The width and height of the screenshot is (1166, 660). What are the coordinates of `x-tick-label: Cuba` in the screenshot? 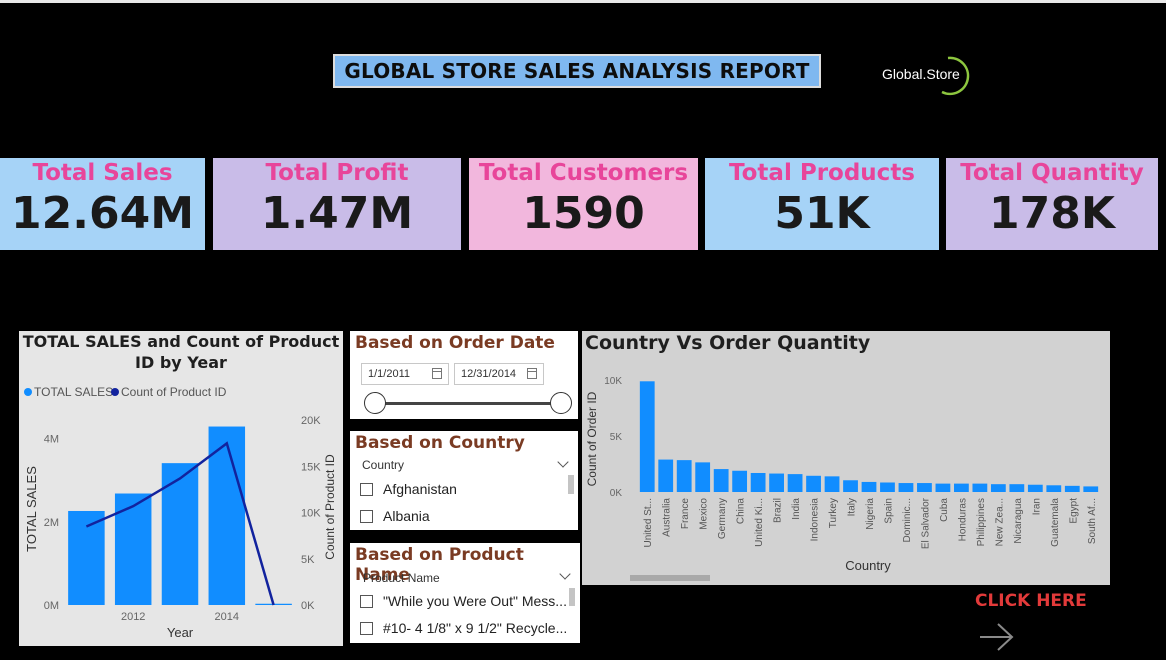 It's located at (944, 510).